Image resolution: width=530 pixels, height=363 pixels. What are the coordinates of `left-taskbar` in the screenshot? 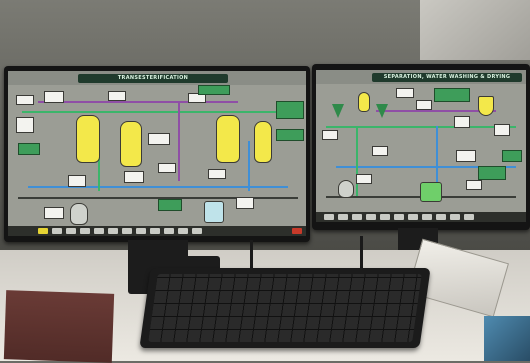 It's located at (157, 231).